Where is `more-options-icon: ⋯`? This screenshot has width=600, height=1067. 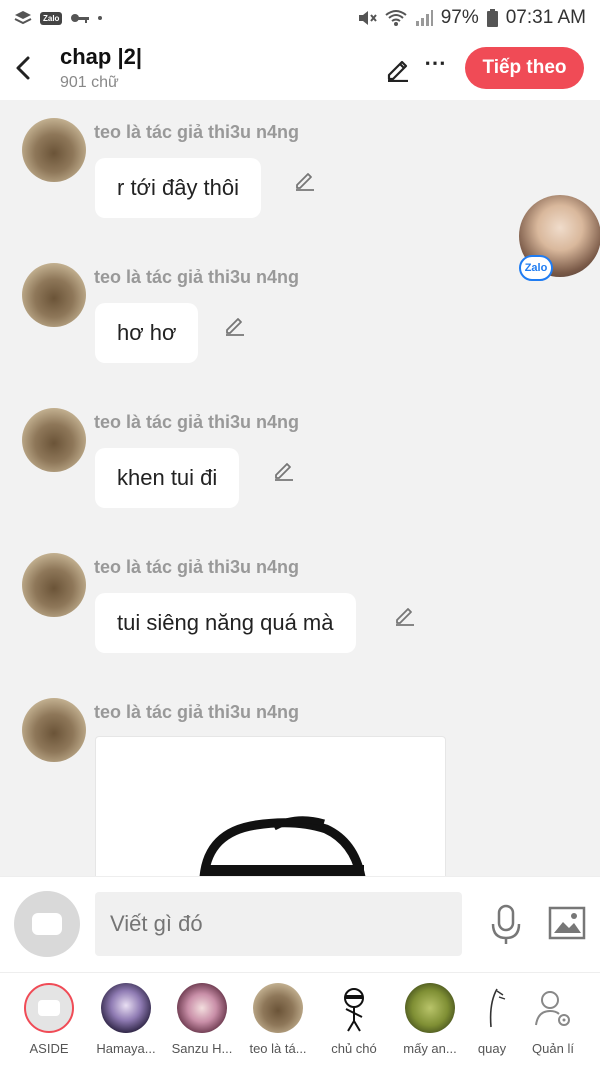
more-options-icon: ⋯ is located at coordinates (435, 63).